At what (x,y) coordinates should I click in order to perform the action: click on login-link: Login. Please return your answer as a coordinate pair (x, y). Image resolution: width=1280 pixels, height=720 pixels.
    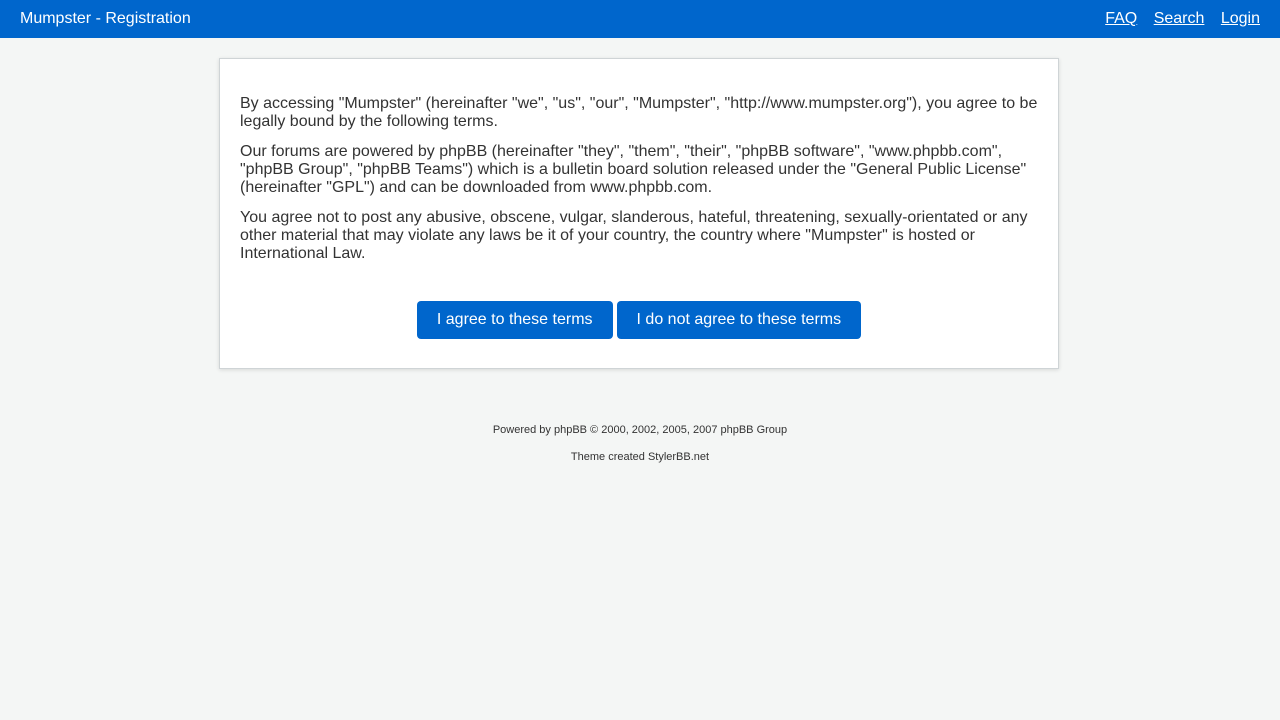
    Looking at the image, I should click on (1240, 18).